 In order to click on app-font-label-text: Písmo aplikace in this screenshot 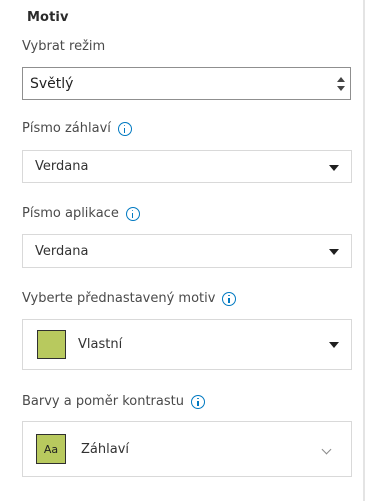, I will do `click(70, 213)`.